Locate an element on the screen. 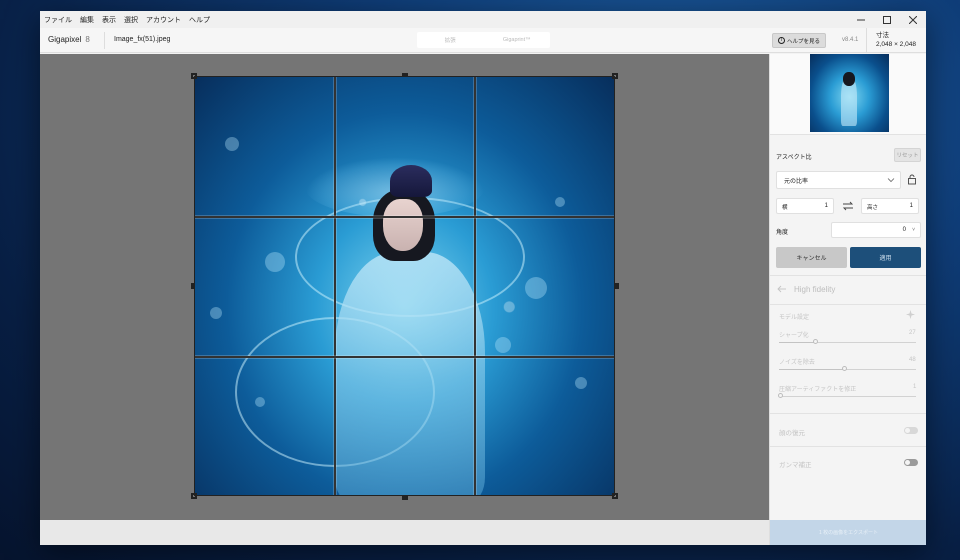  height-ratio-field: 高さ 1 is located at coordinates (890, 206).